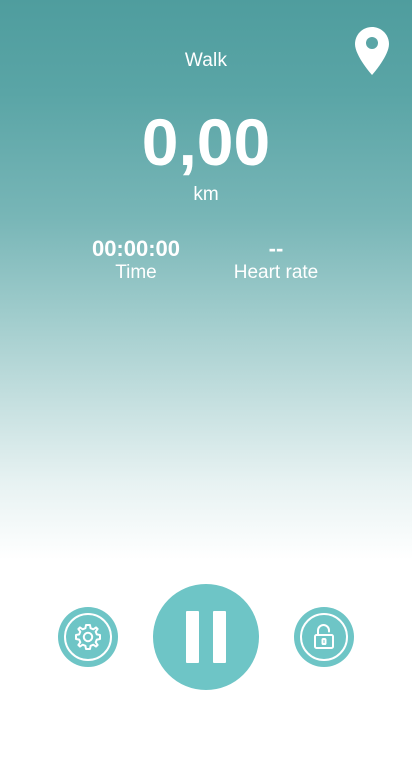 This screenshot has height=778, width=412. I want to click on activity-type-label: Walk, so click(206, 60).